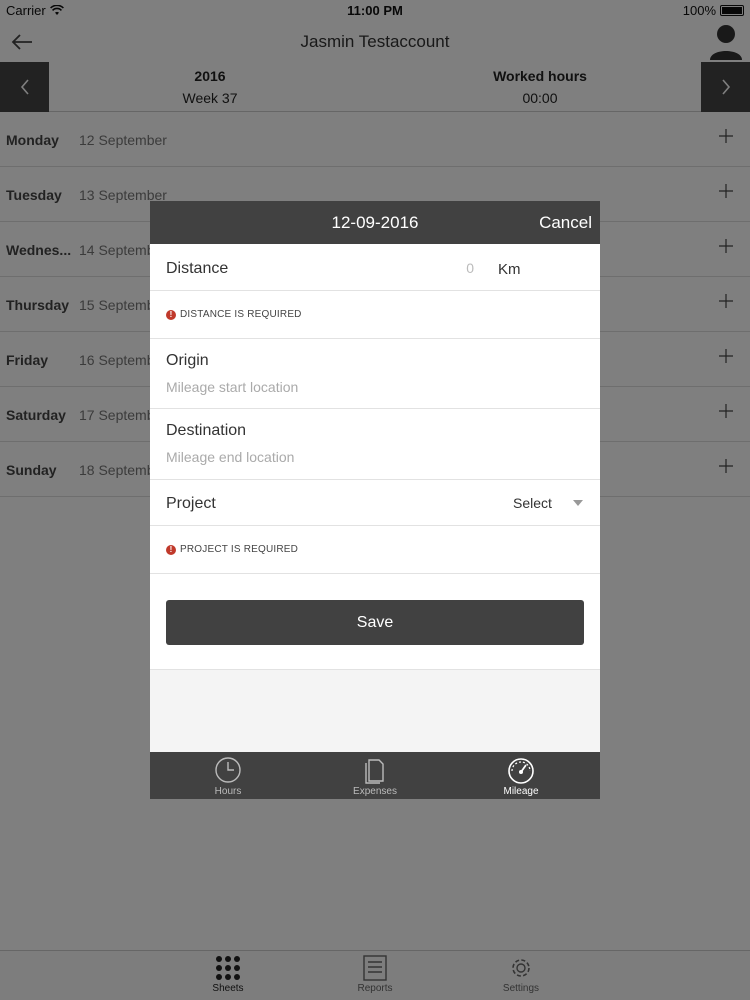  I want to click on tab-mileage-label: Mileage, so click(521, 791).